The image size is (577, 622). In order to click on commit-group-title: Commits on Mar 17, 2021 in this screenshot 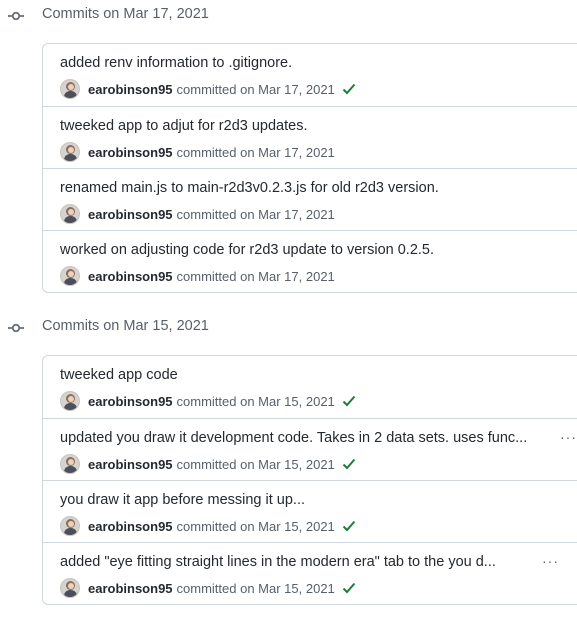, I will do `click(125, 14)`.